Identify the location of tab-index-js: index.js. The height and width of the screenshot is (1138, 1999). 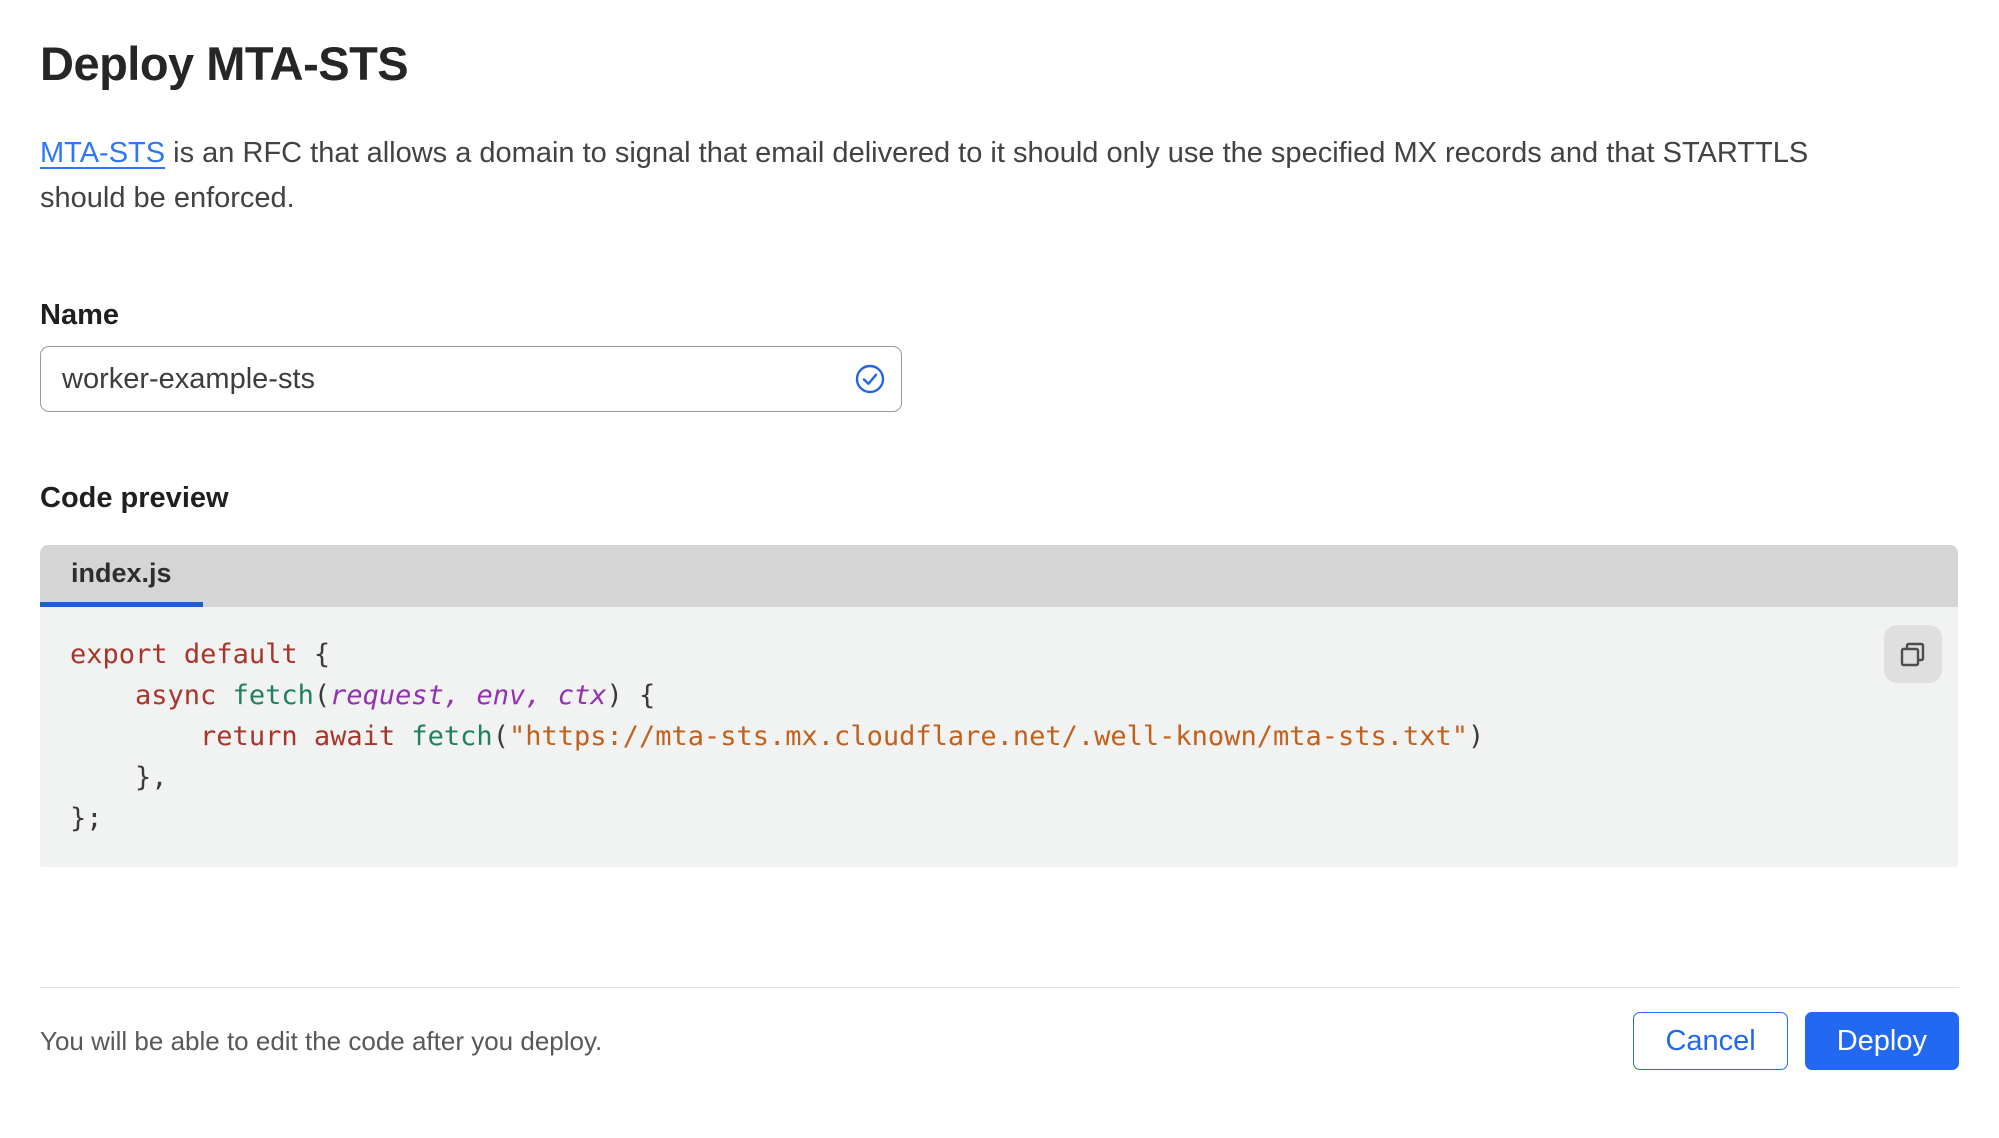
(121, 576).